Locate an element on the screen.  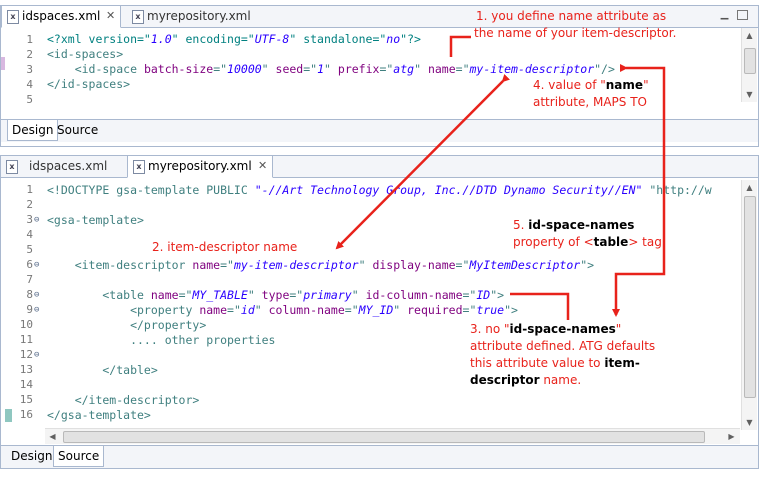
code-token: <property is located at coordinates (123, 310).